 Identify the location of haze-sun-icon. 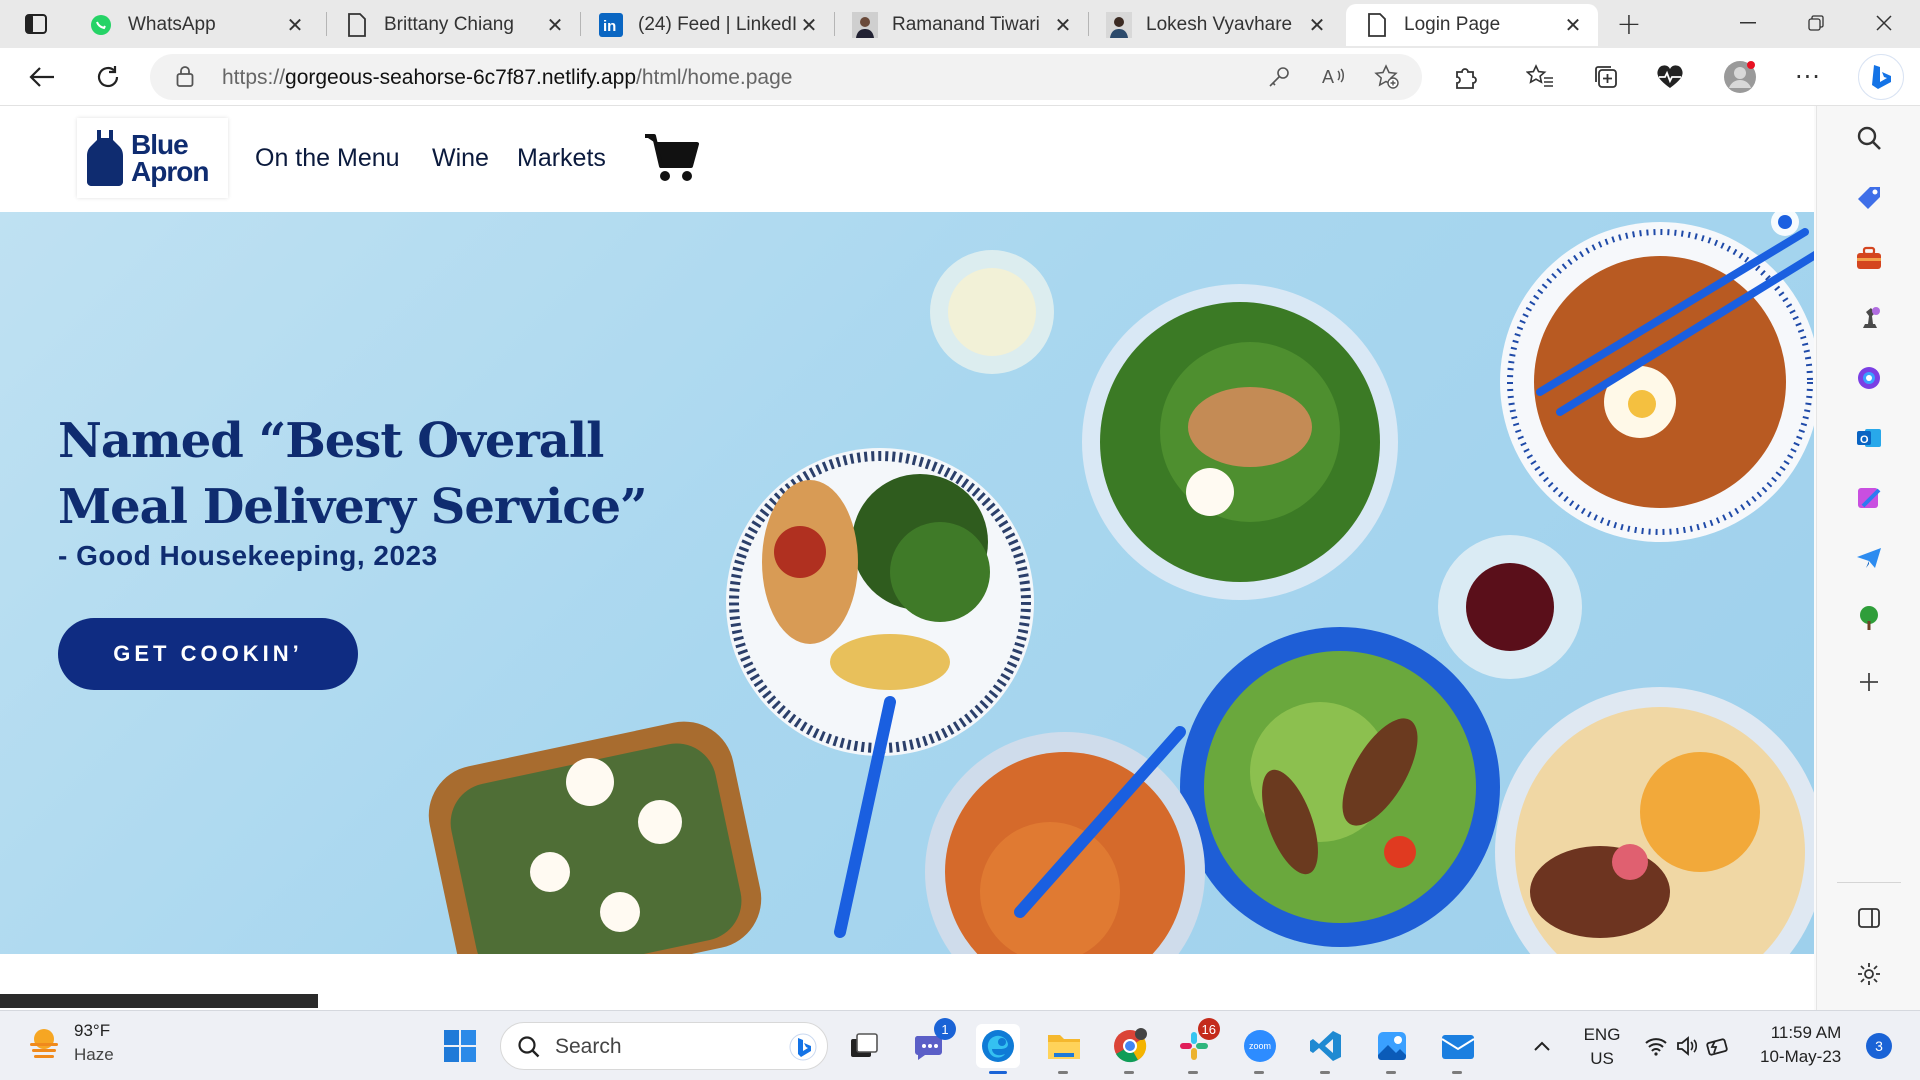
(44, 1043).